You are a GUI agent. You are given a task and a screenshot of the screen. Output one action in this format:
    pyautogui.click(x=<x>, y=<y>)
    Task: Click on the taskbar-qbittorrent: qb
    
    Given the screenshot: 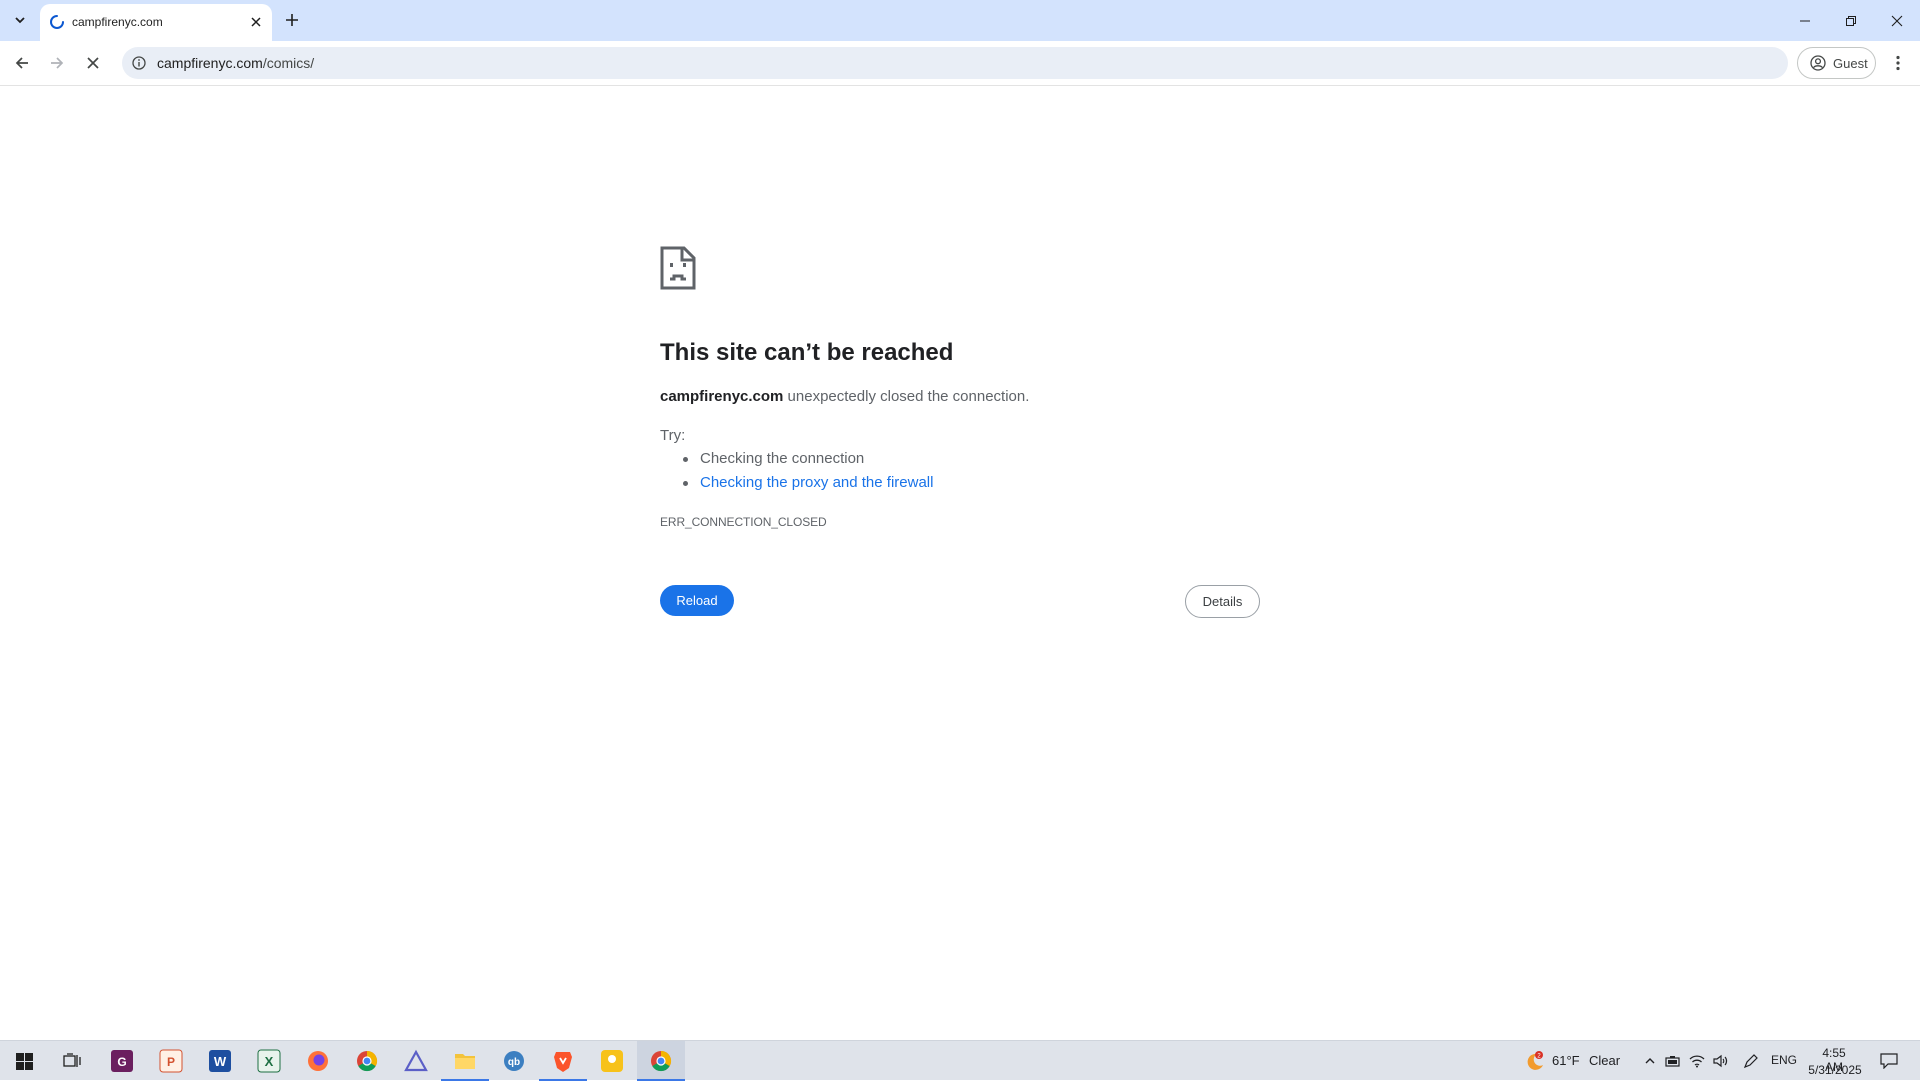 What is the action you would take?
    pyautogui.click(x=514, y=1061)
    